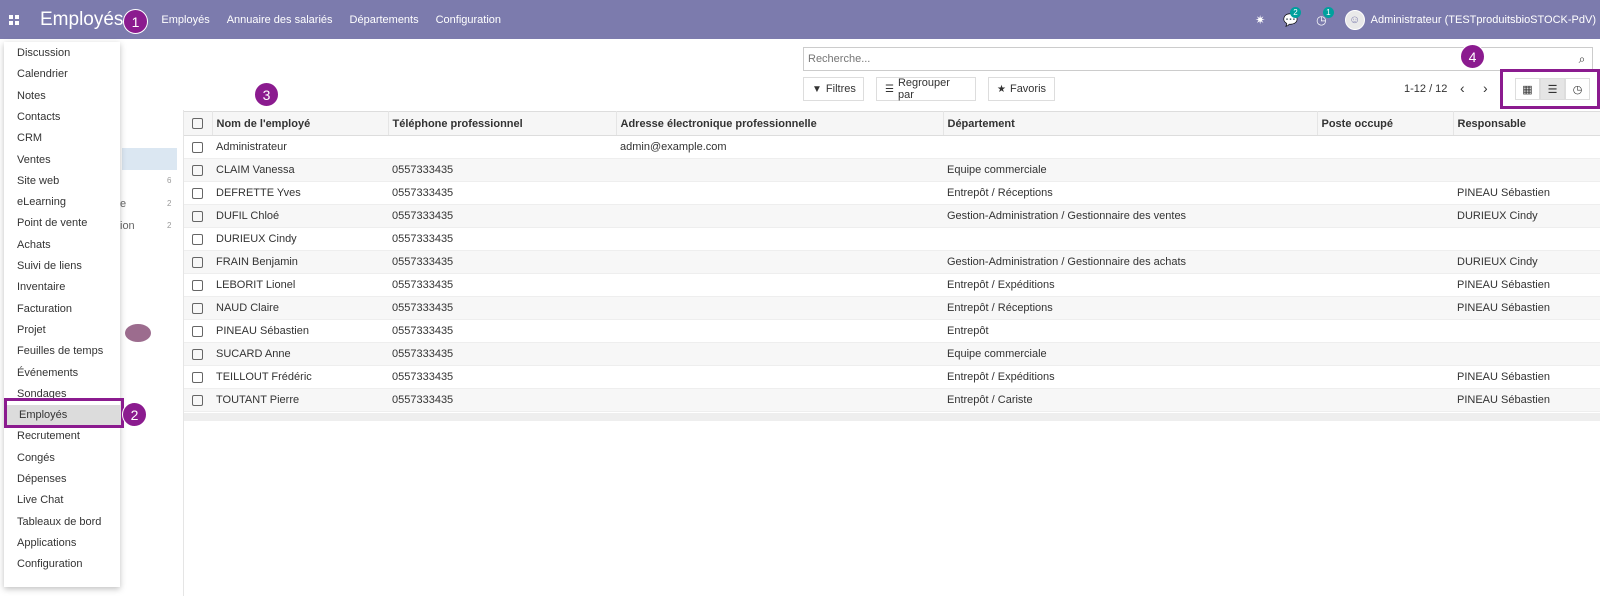  I want to click on app-menu-item: Facturation, so click(62, 309).